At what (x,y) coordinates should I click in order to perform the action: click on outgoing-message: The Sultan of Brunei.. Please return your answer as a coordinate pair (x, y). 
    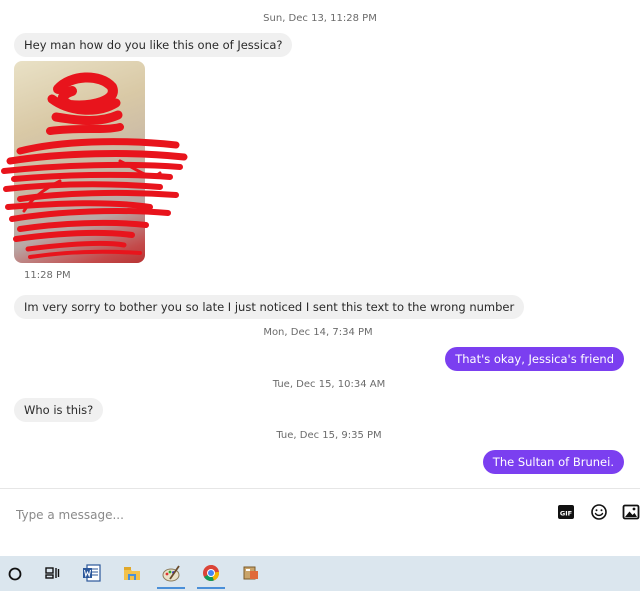
    Looking at the image, I should click on (553, 462).